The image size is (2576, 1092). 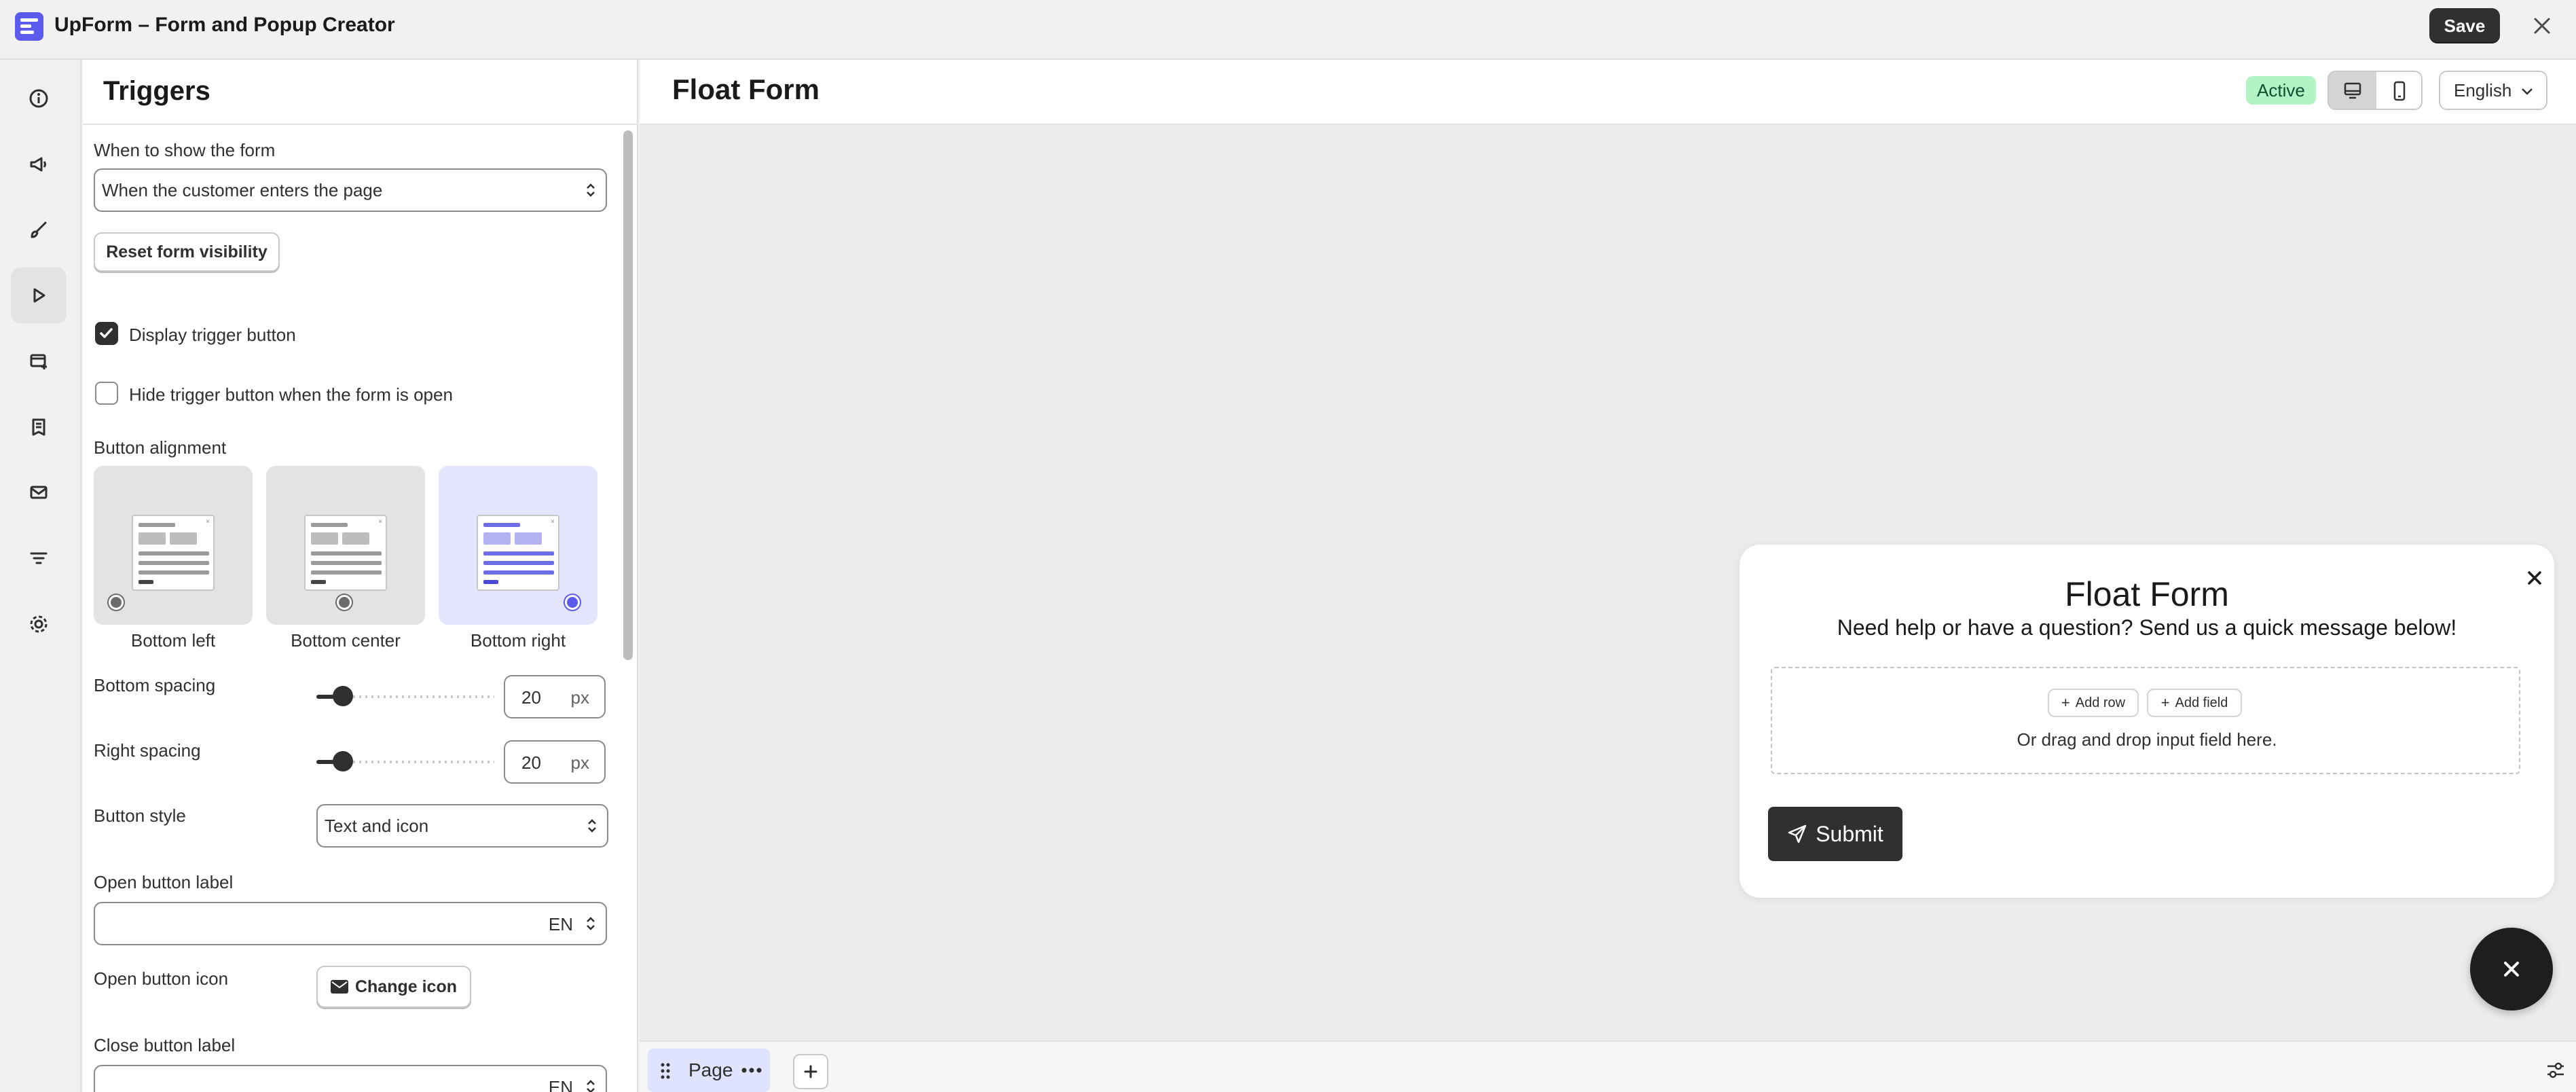 I want to click on check-icon, so click(x=106, y=333).